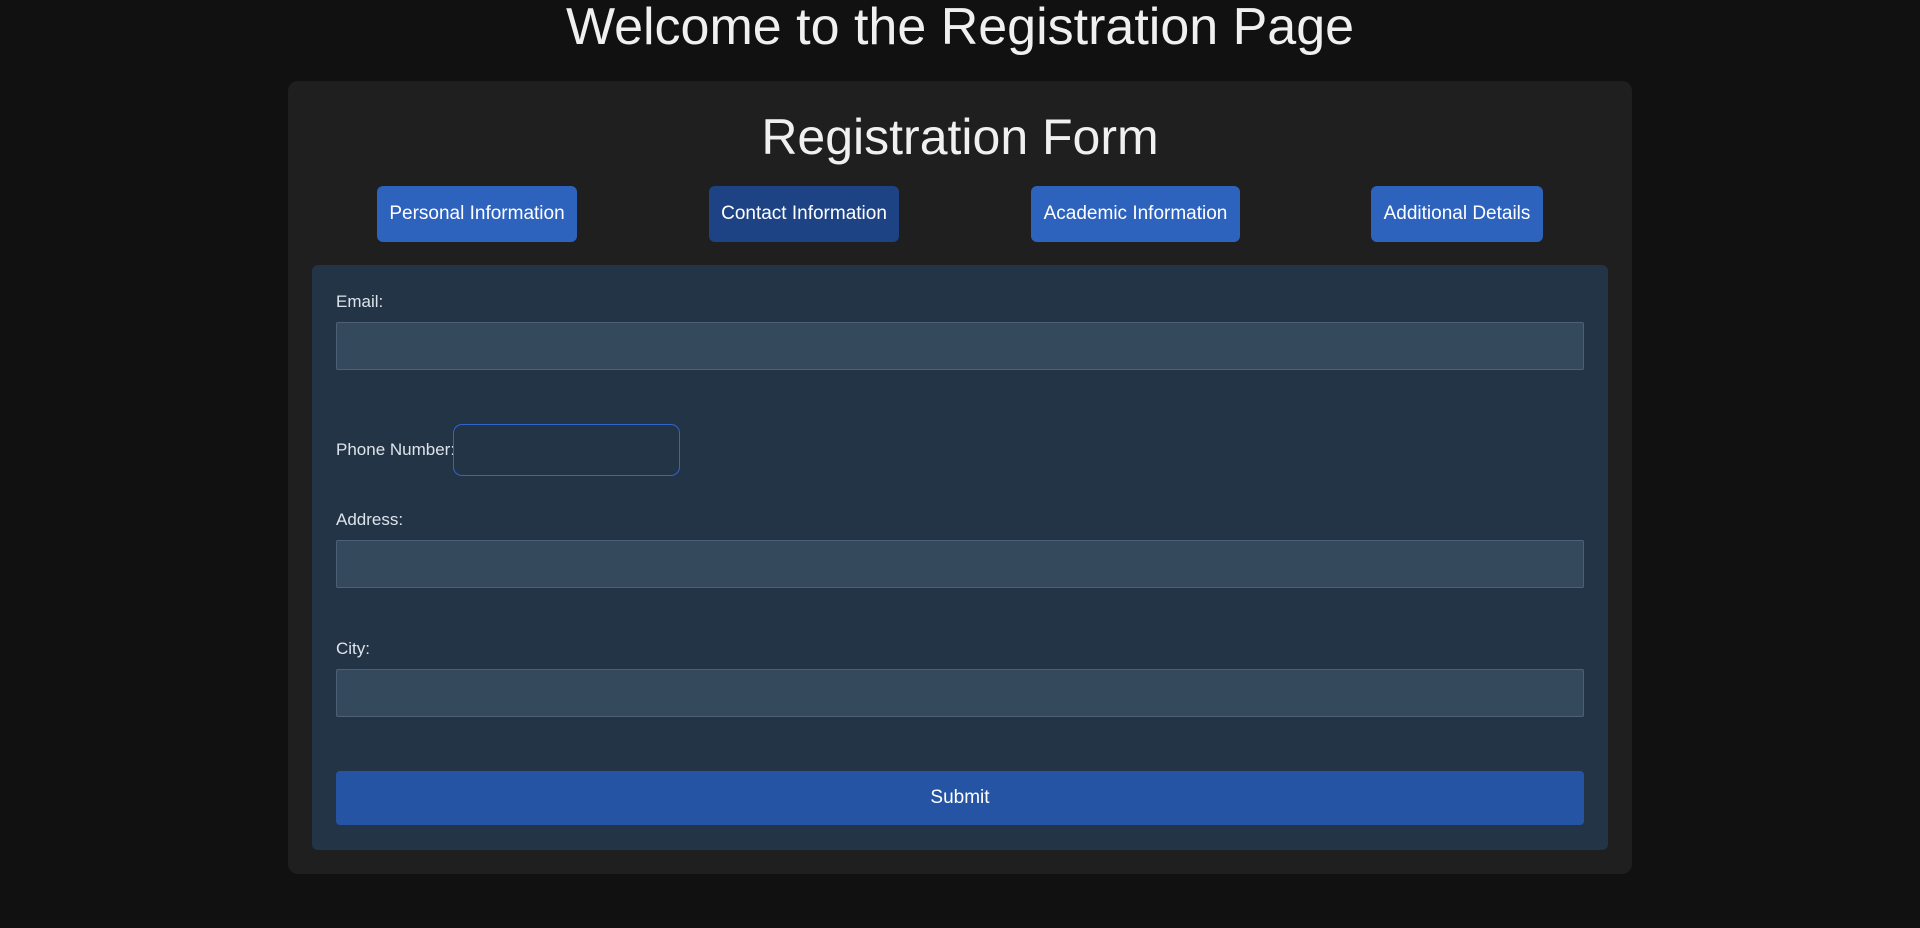  Describe the element at coordinates (804, 214) in the screenshot. I see `tab-contact-information: Contact Information` at that location.